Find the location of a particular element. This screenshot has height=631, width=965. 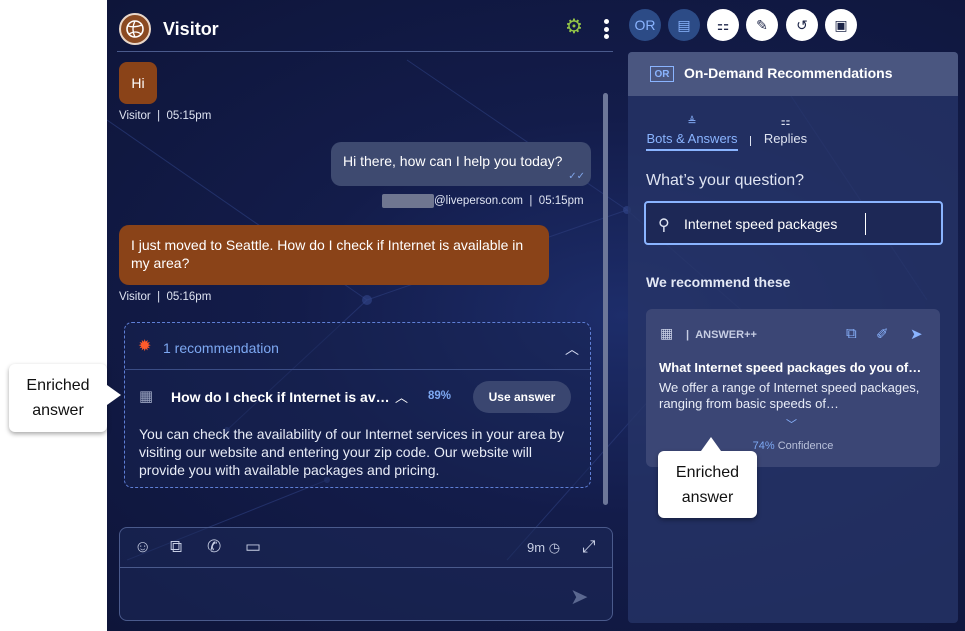

copy-icon: ⧉ is located at coordinates (851, 333).